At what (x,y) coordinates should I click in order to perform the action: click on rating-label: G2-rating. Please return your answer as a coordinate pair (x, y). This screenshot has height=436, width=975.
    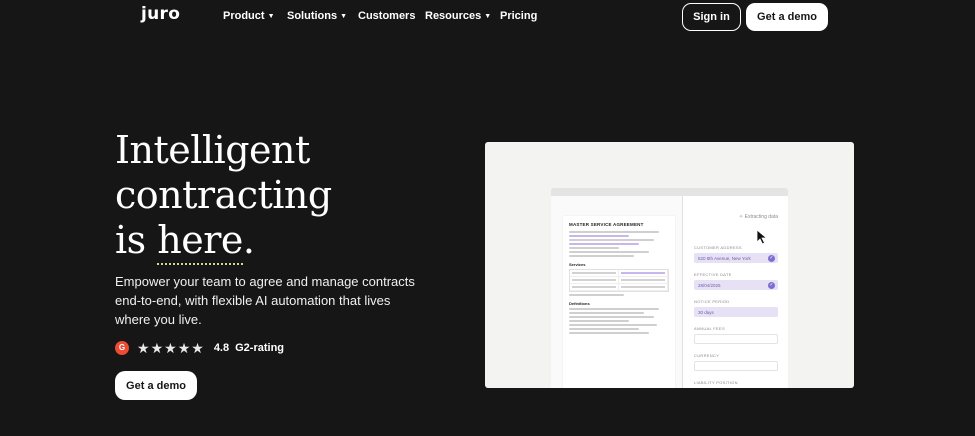
    Looking at the image, I should click on (260, 347).